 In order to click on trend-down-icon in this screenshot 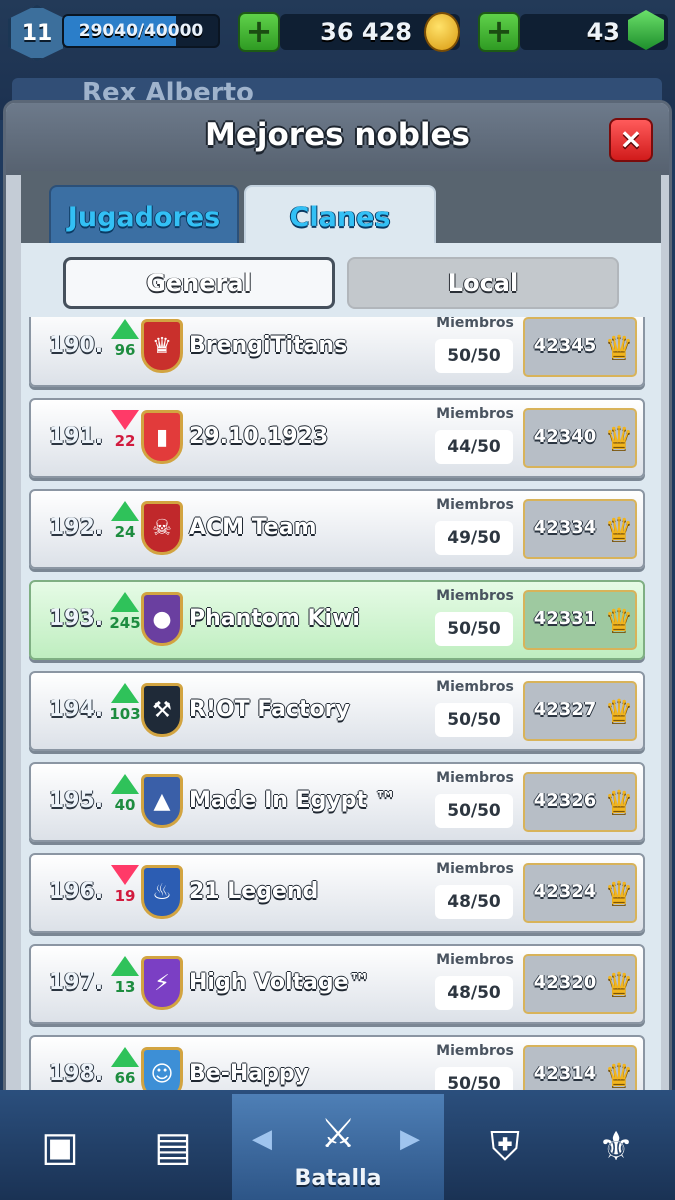, I will do `click(125, 420)`.